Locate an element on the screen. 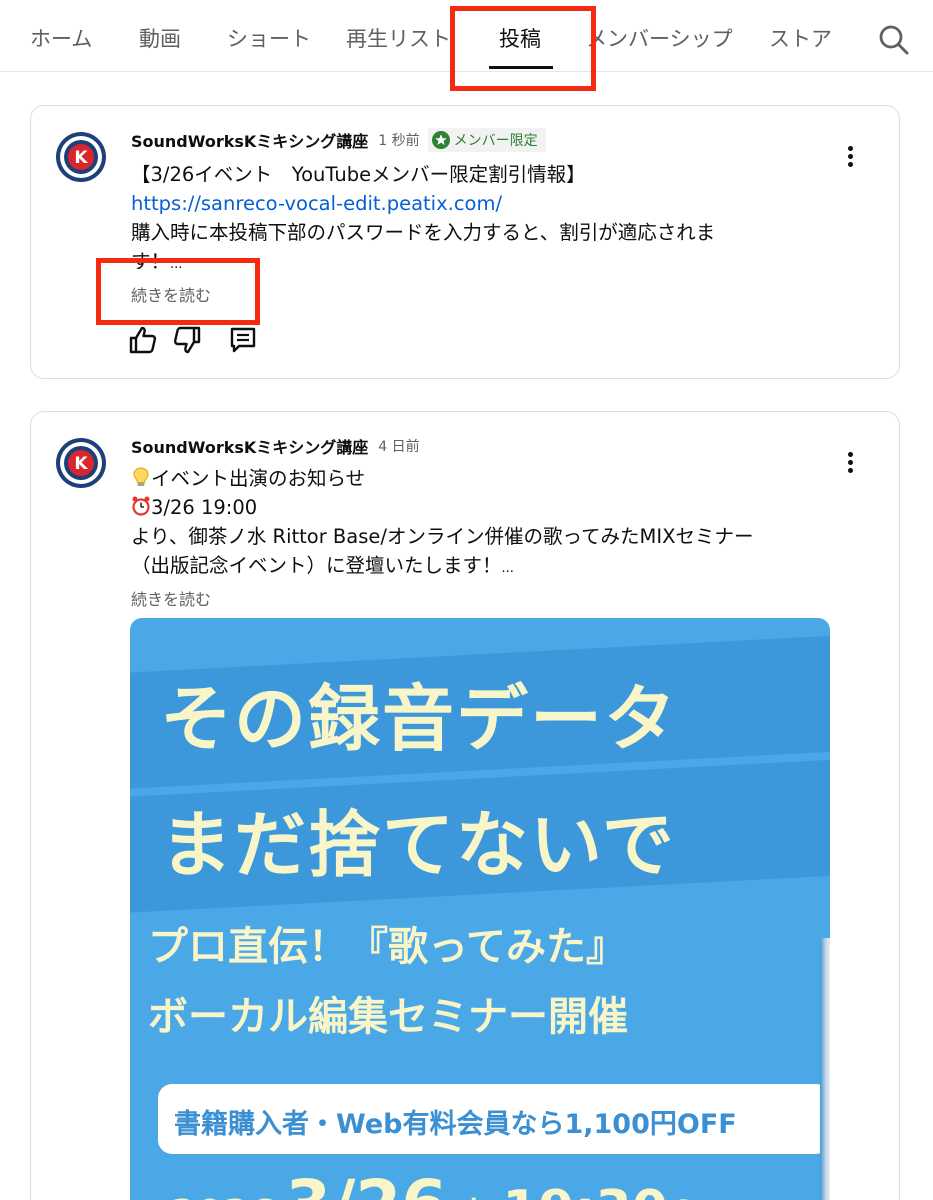 Image resolution: width=933 pixels, height=1200 pixels. post-text-line: より、御茶ノ水 Rittor Base/オンライン併催の歌ってみたMIXセミナー is located at coordinates (442, 536).